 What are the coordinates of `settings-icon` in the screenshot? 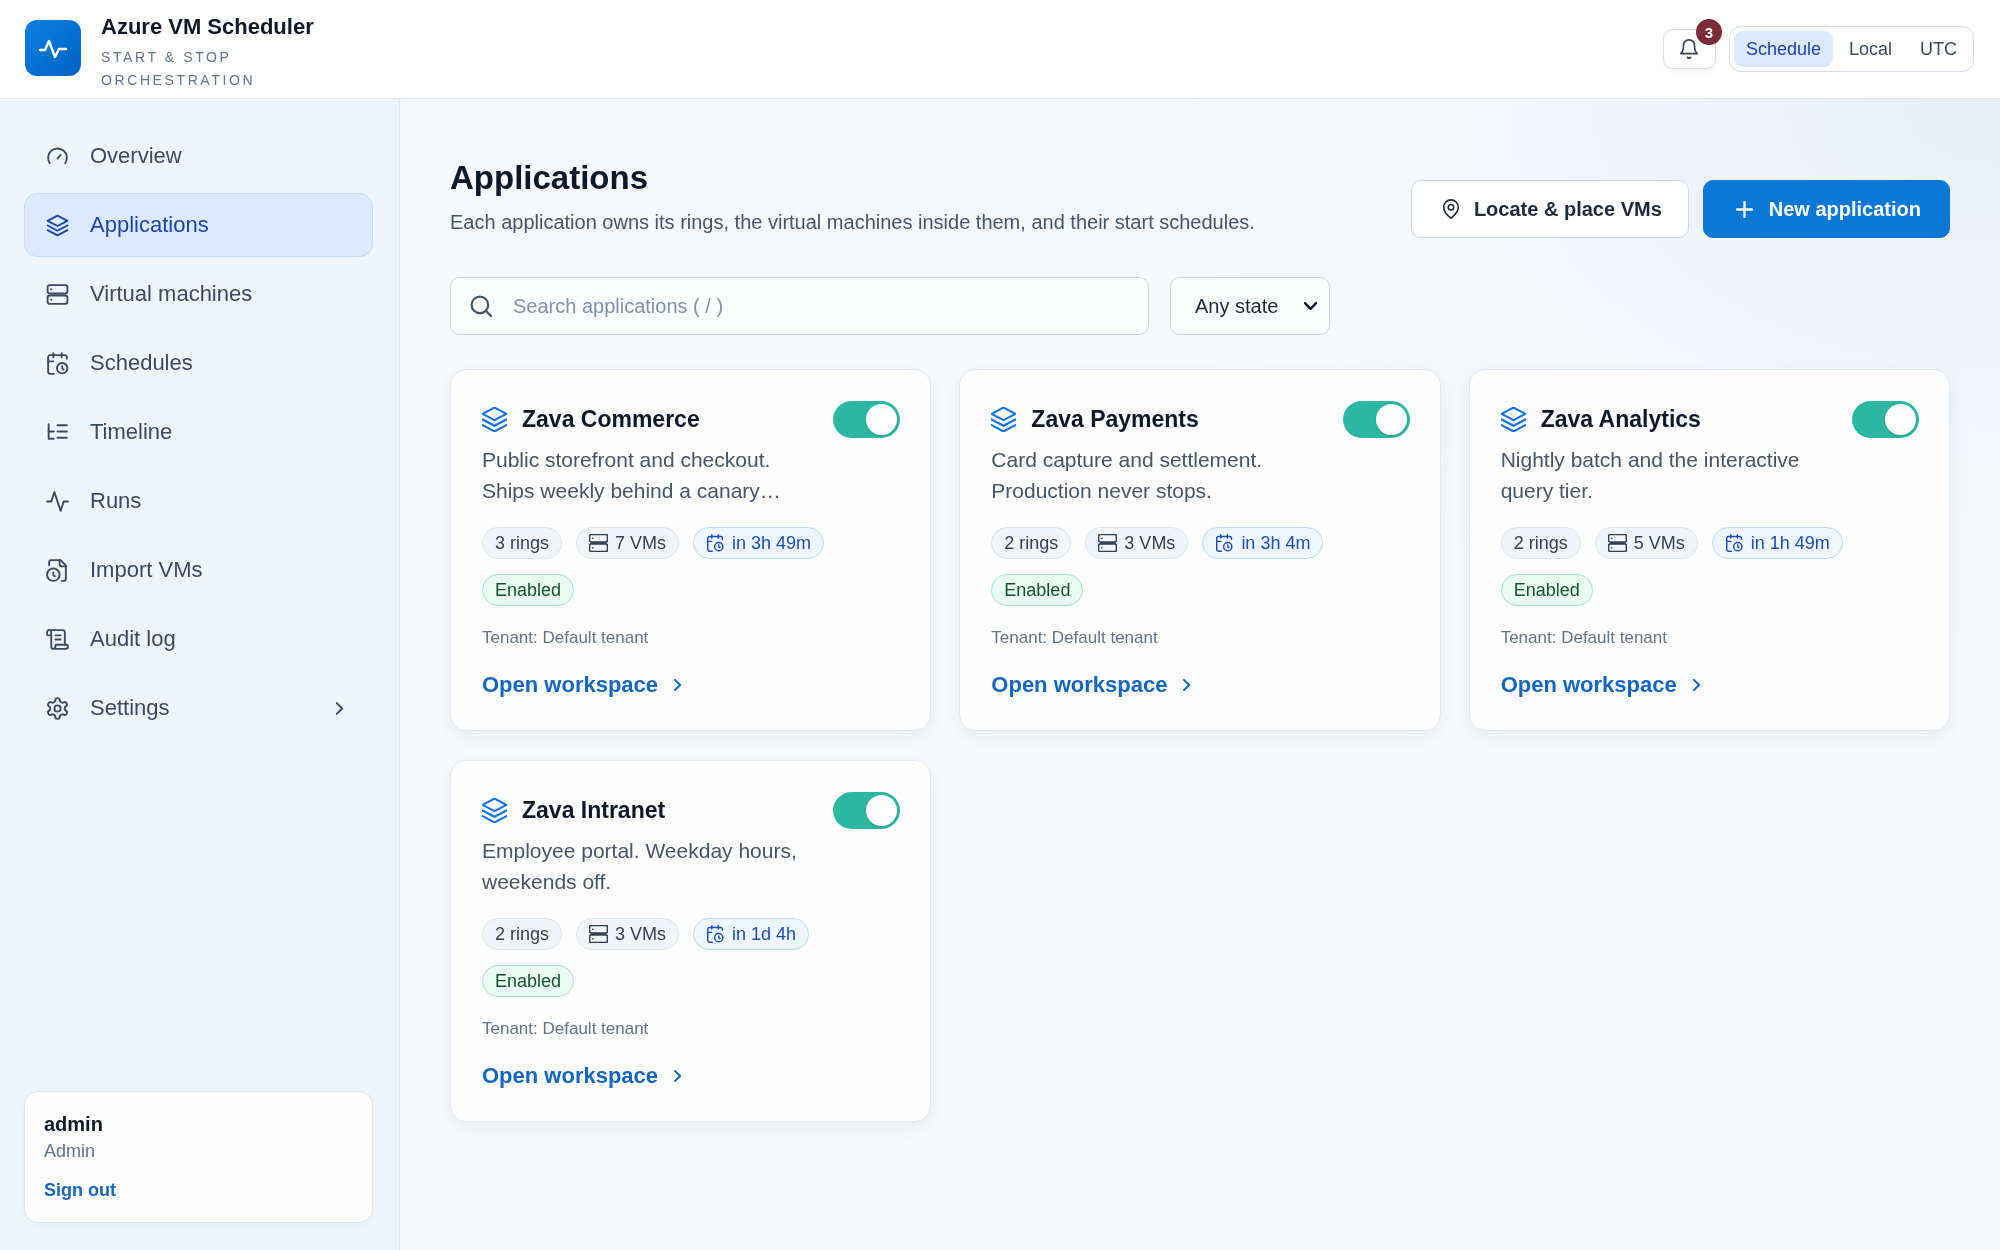 It's located at (57, 708).